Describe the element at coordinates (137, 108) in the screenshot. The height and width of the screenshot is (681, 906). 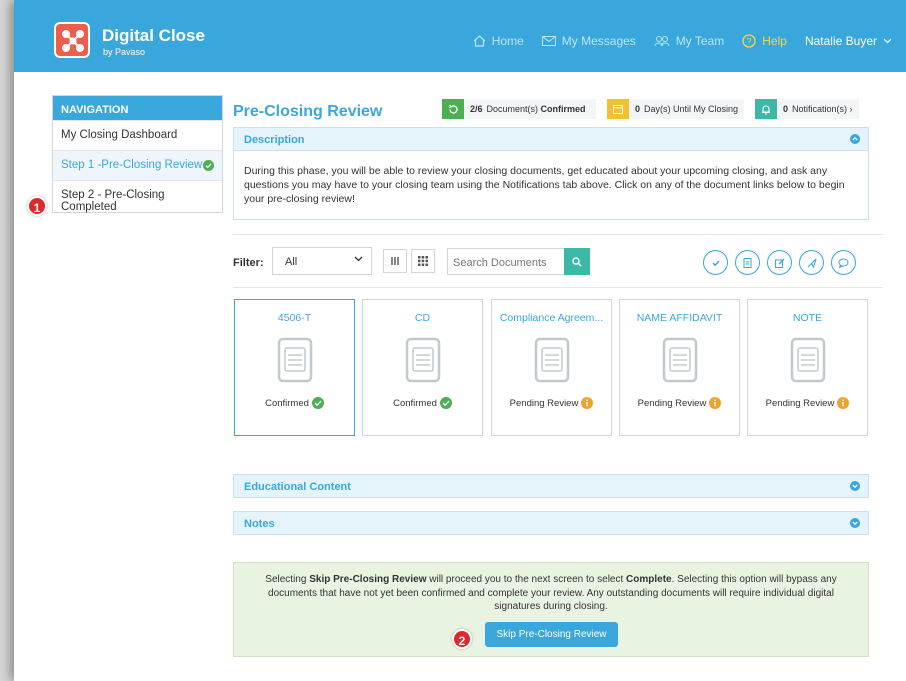
I see `navigation-heading: NAVIGATION` at that location.